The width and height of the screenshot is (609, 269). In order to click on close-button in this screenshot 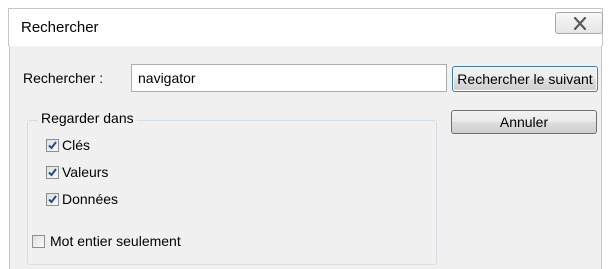, I will do `click(579, 23)`.